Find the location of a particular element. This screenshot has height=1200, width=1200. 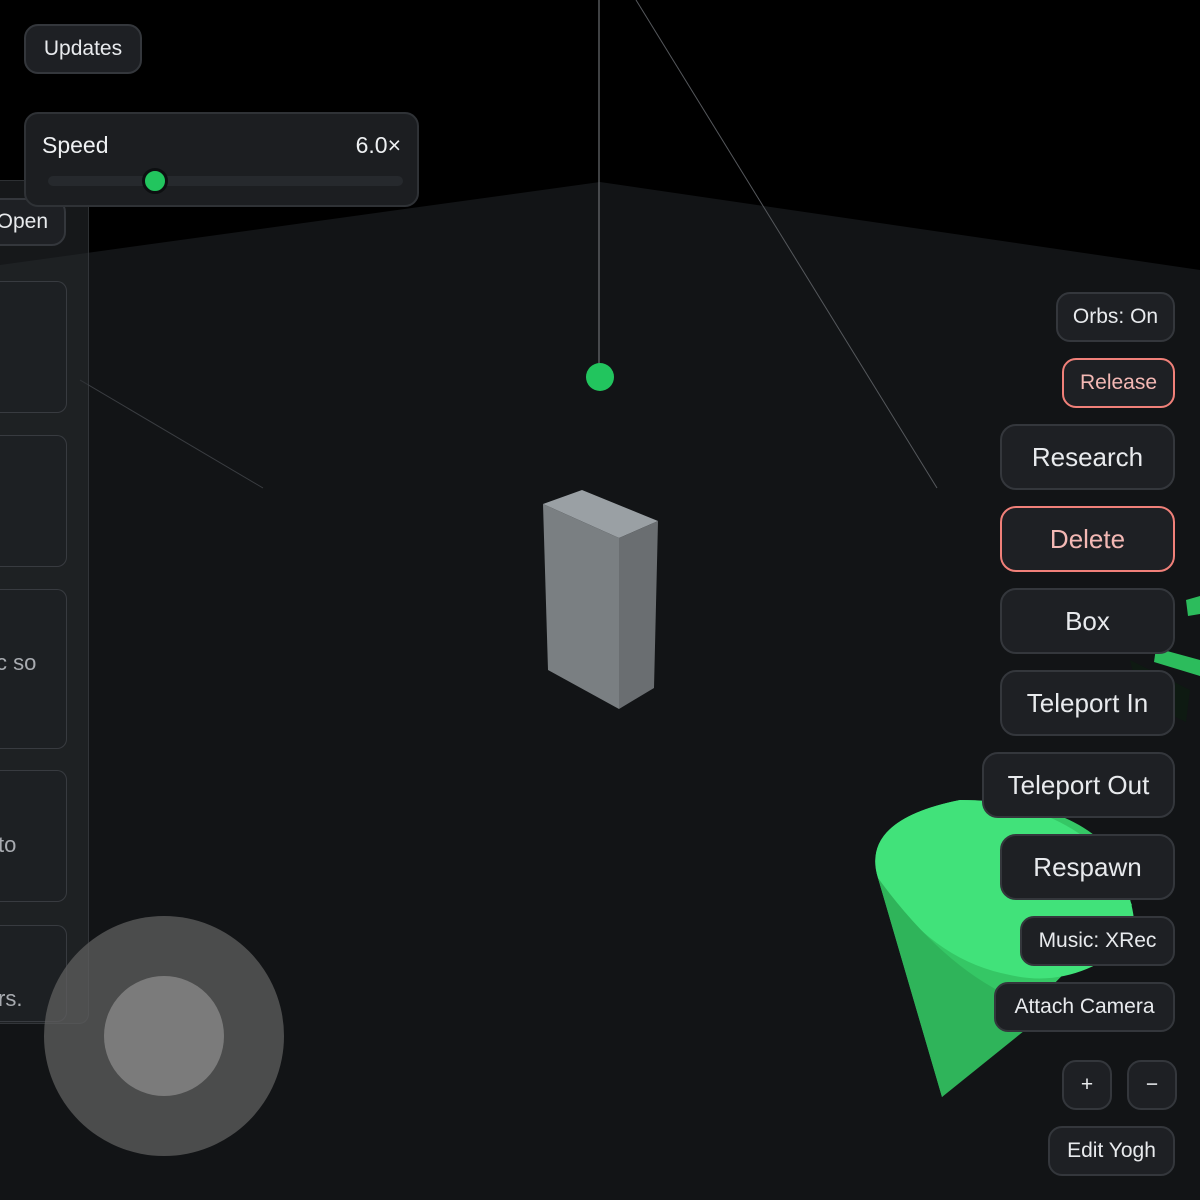

orbs-toggle-button: Orbs: On is located at coordinates (1115, 317).